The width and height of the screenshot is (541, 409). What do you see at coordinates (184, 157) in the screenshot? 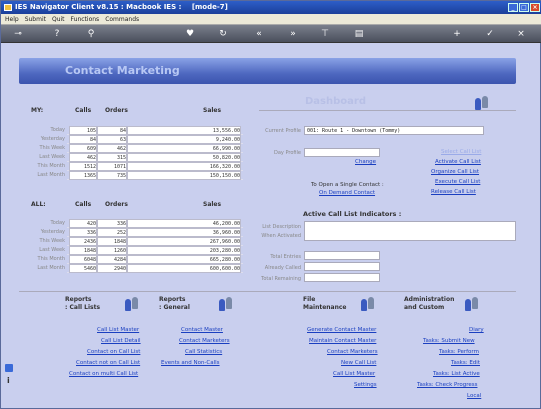
I see `sales-cell: 50,820.00` at bounding box center [184, 157].